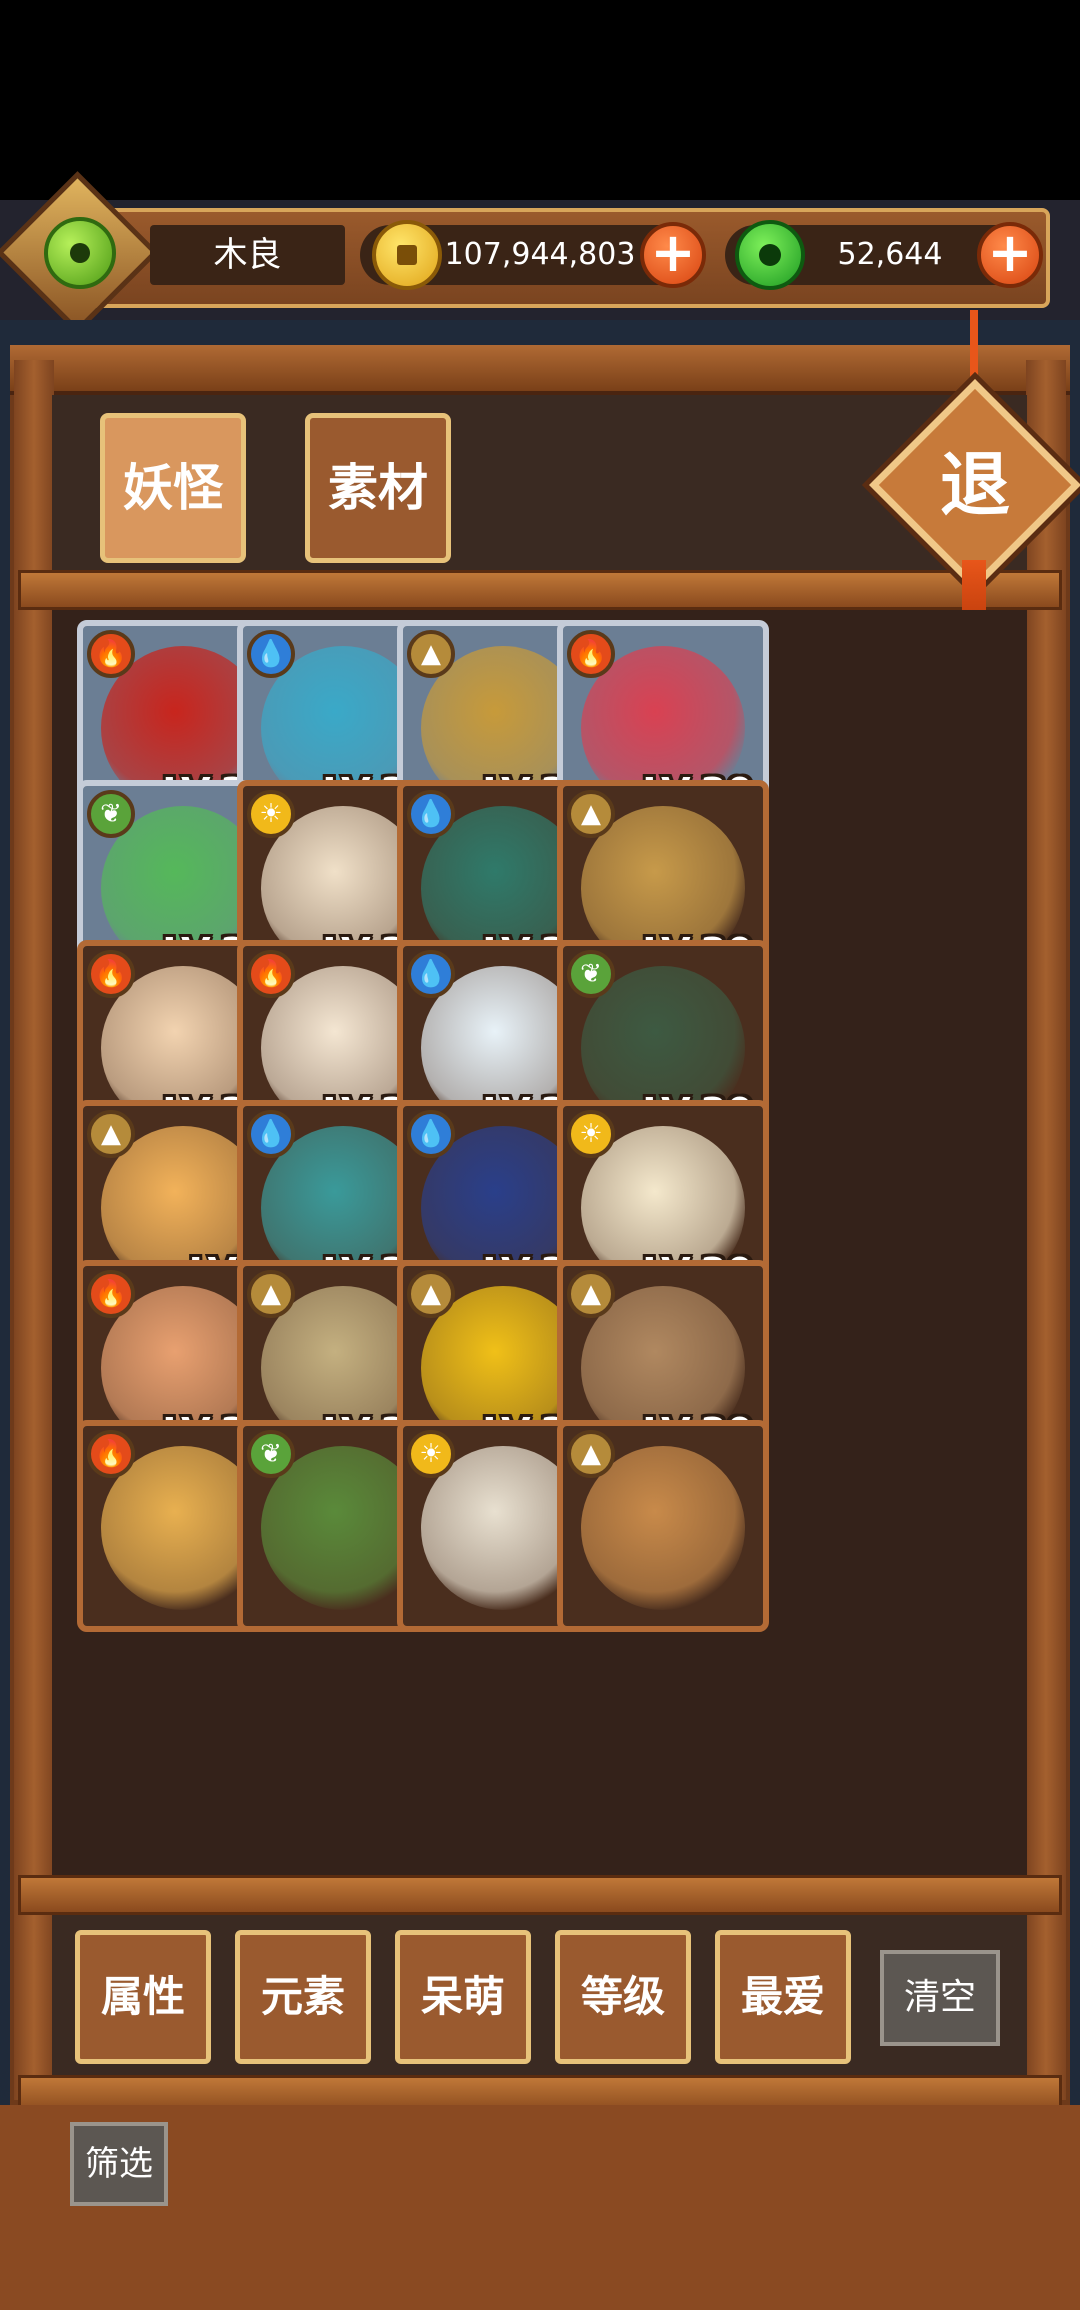 This screenshot has width=1080, height=2310. What do you see at coordinates (143, 1997) in the screenshot?
I see `filter-attribute-button: 属性` at bounding box center [143, 1997].